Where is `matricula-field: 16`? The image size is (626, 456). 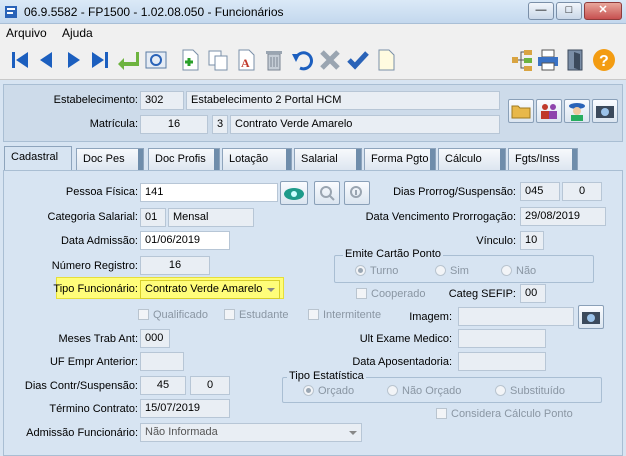 matricula-field: 16 is located at coordinates (174, 124).